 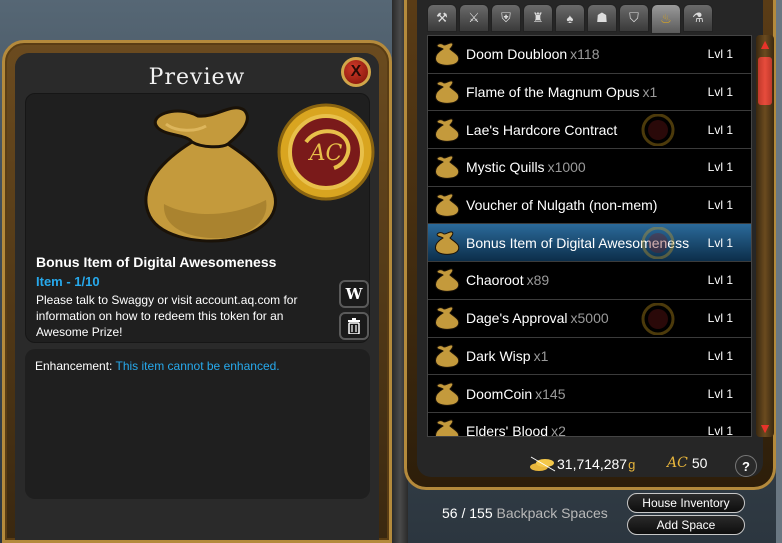 What do you see at coordinates (686, 503) in the screenshot?
I see `house-inventory-button: House Inventory` at bounding box center [686, 503].